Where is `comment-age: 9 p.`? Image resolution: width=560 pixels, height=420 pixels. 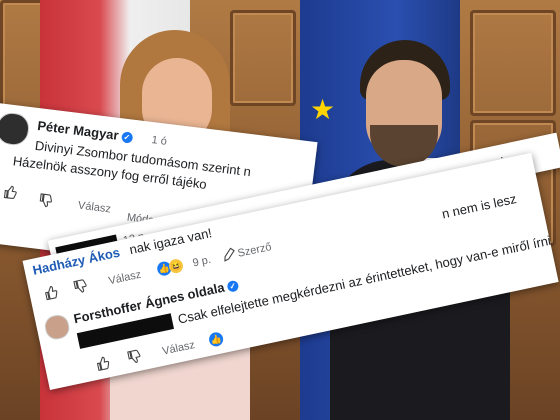
comment-age: 9 p. is located at coordinates (202, 262).